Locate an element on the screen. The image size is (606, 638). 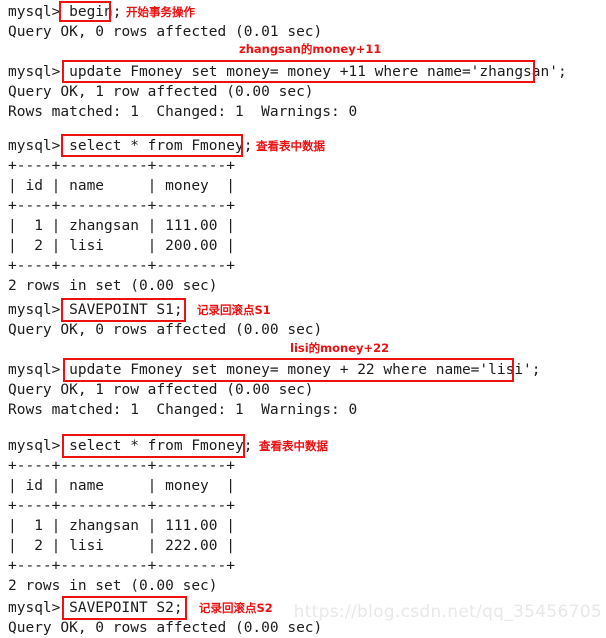
console-line: | 2 | lisi | 200.00 | is located at coordinates (121, 246).